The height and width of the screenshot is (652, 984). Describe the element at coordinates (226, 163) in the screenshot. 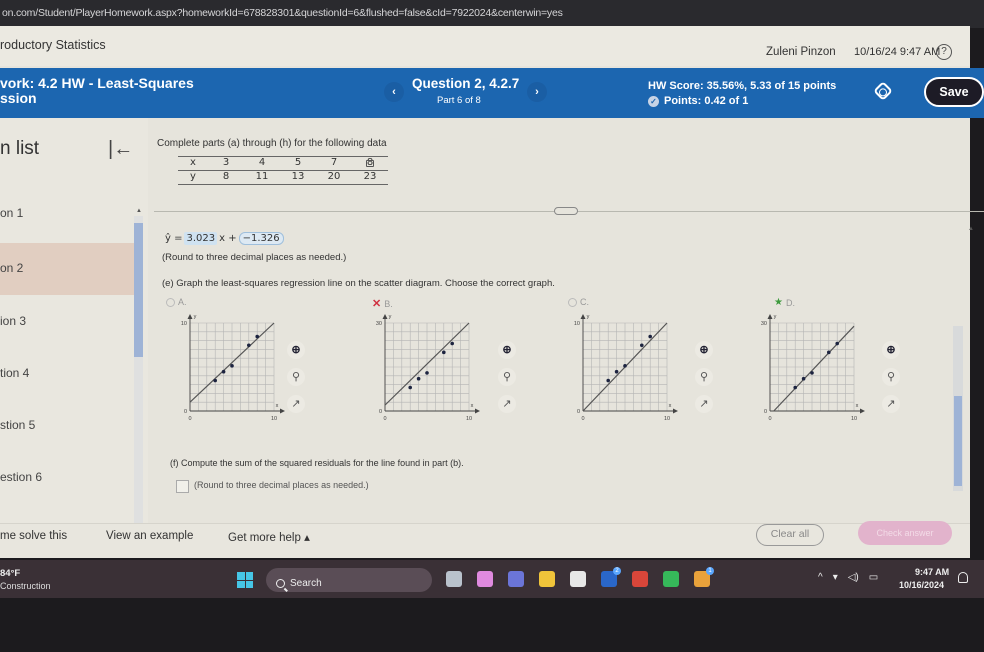

I see `table-cell: 3` at that location.